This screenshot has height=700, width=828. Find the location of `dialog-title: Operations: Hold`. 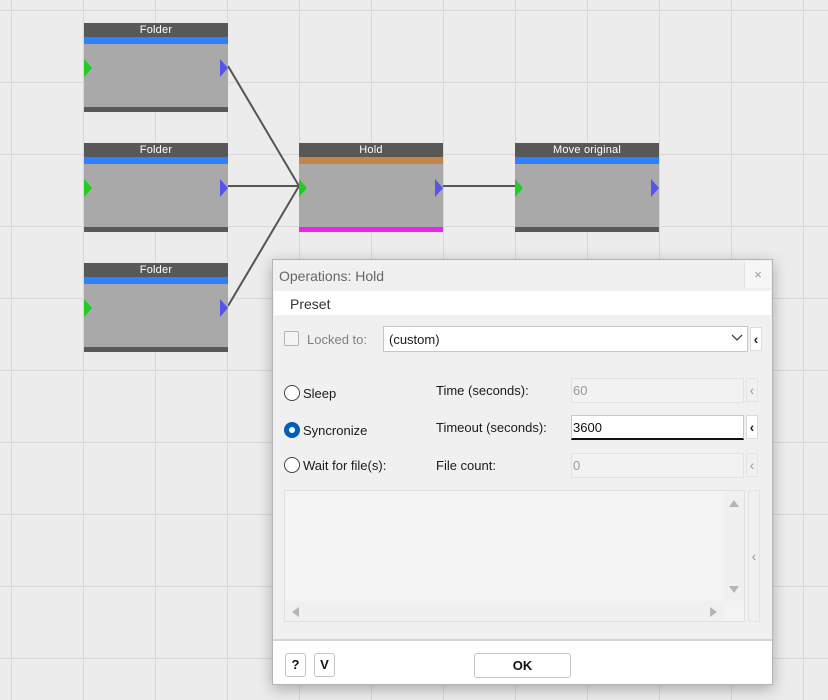

dialog-title: Operations: Hold is located at coordinates (332, 276).